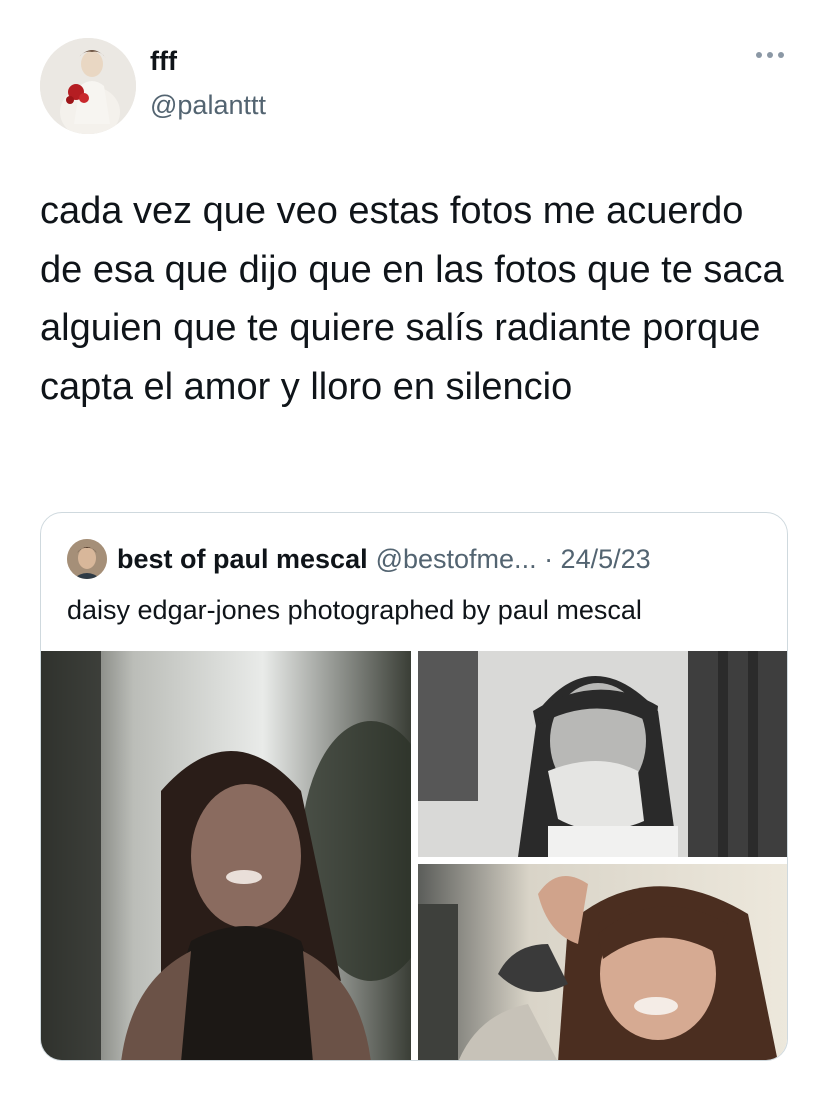 Image resolution: width=828 pixels, height=1102 pixels. I want to click on author-avatar, so click(88, 86).